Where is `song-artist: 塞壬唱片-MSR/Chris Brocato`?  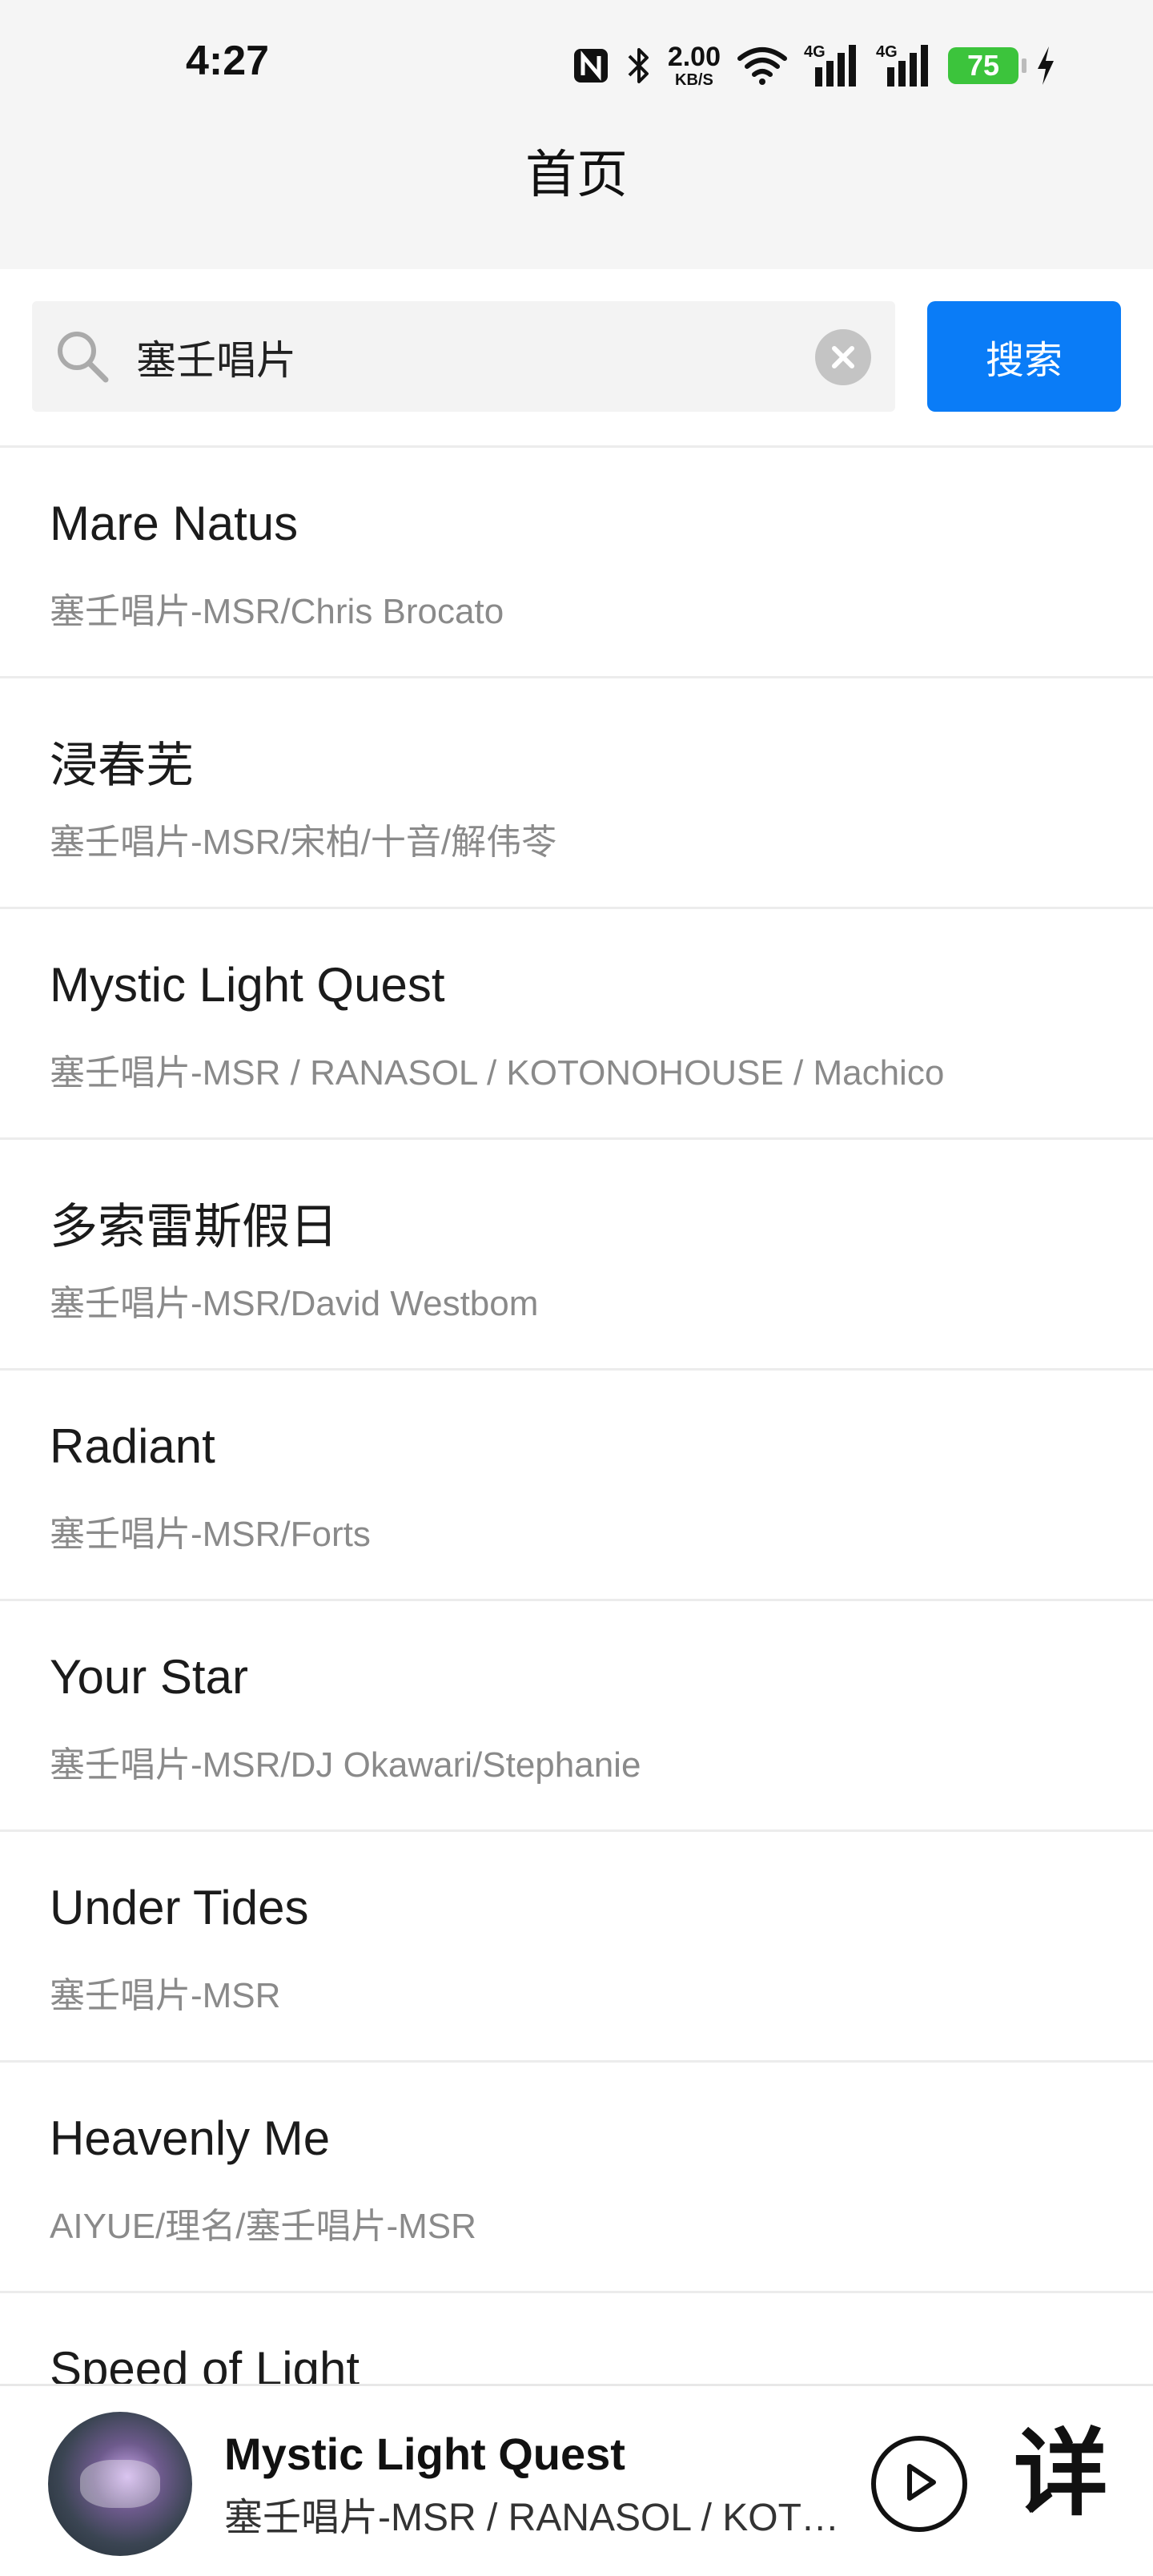
song-artist: 塞壬唱片-MSR/Chris Brocato is located at coordinates (277, 611).